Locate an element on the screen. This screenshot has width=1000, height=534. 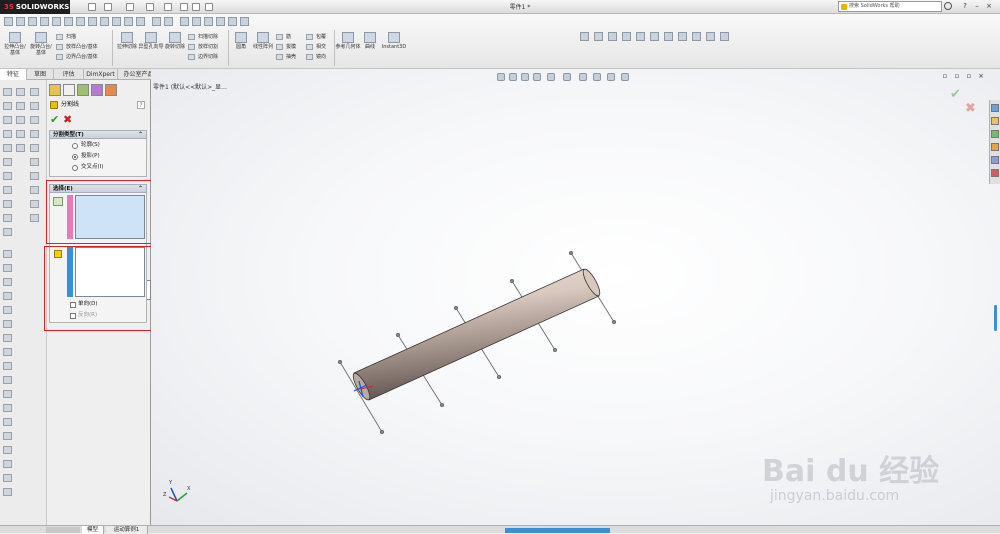
tab-evaluate: 评估 is located at coordinates (69, 74).